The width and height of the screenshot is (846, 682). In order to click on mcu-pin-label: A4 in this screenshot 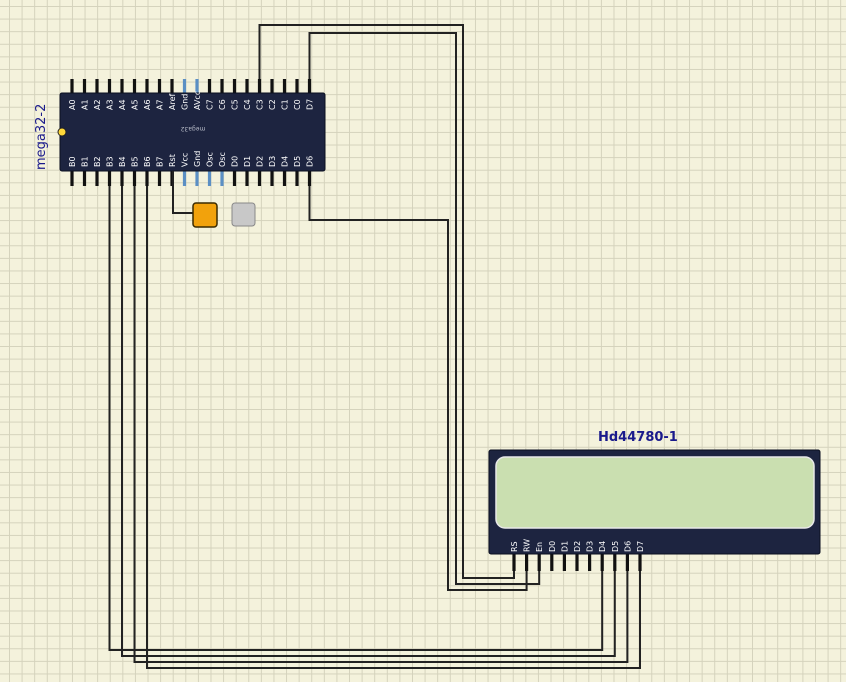, I will do `click(122, 104)`.